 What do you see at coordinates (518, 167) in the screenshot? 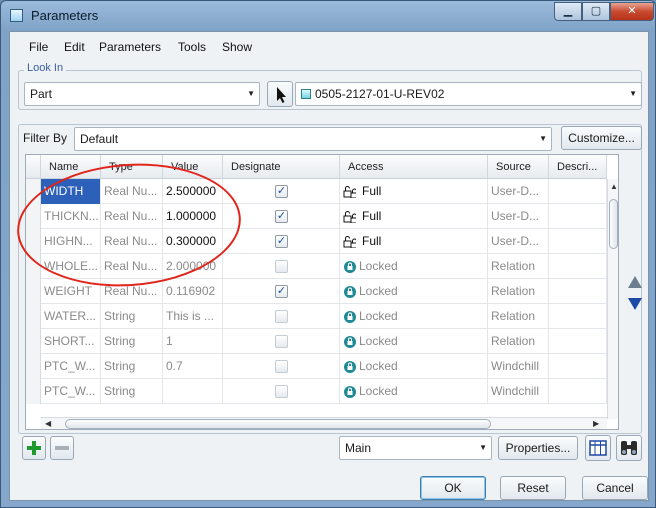
I see `column-source: Source` at bounding box center [518, 167].